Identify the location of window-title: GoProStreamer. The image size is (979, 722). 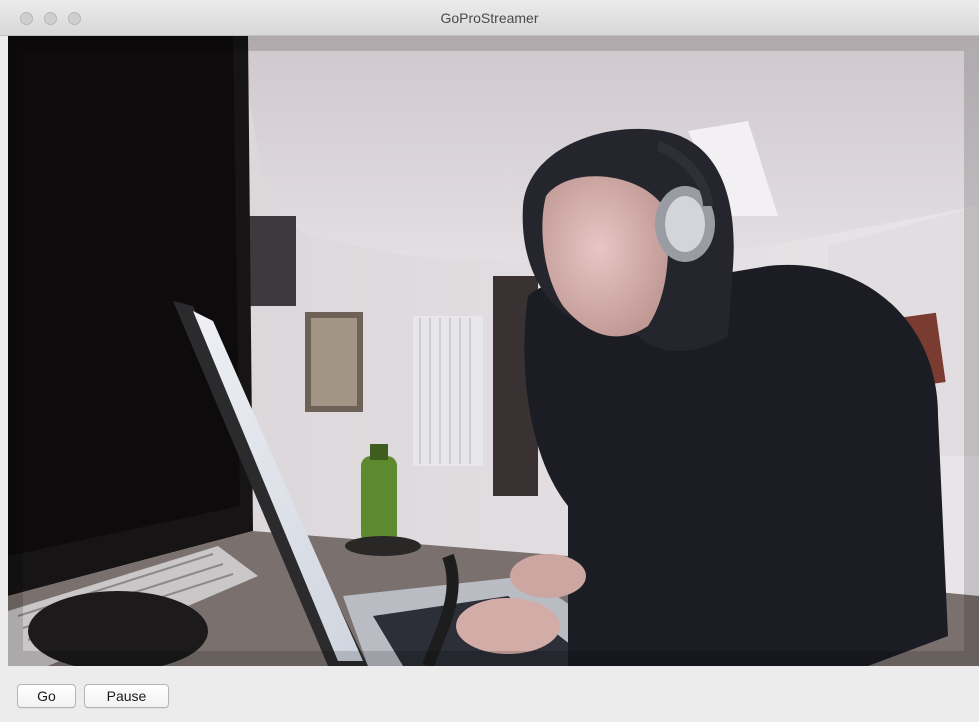
(489, 18).